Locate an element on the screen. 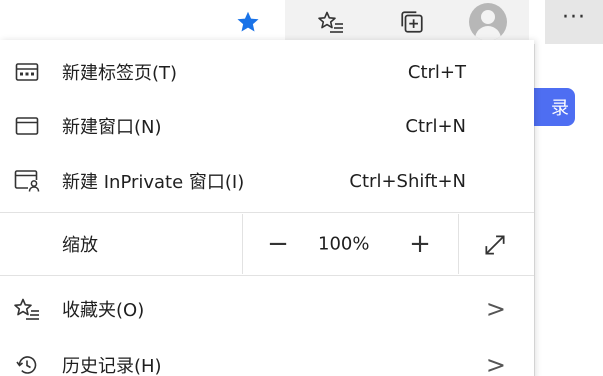  menu-item-label: 新建标签页(T) is located at coordinates (120, 73).